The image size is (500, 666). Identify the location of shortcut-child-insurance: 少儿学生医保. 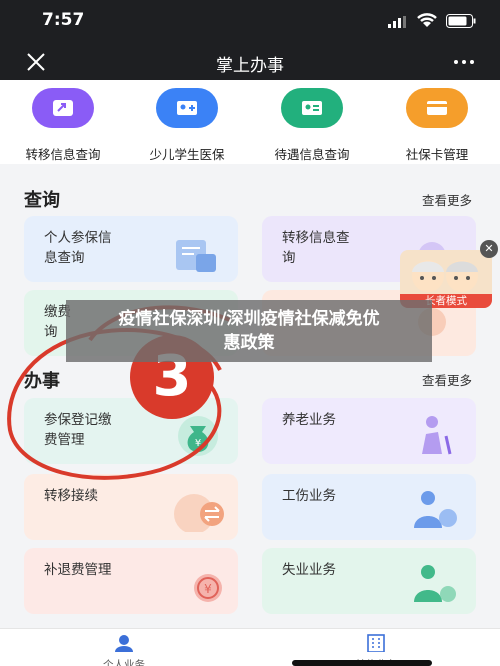
(187, 125).